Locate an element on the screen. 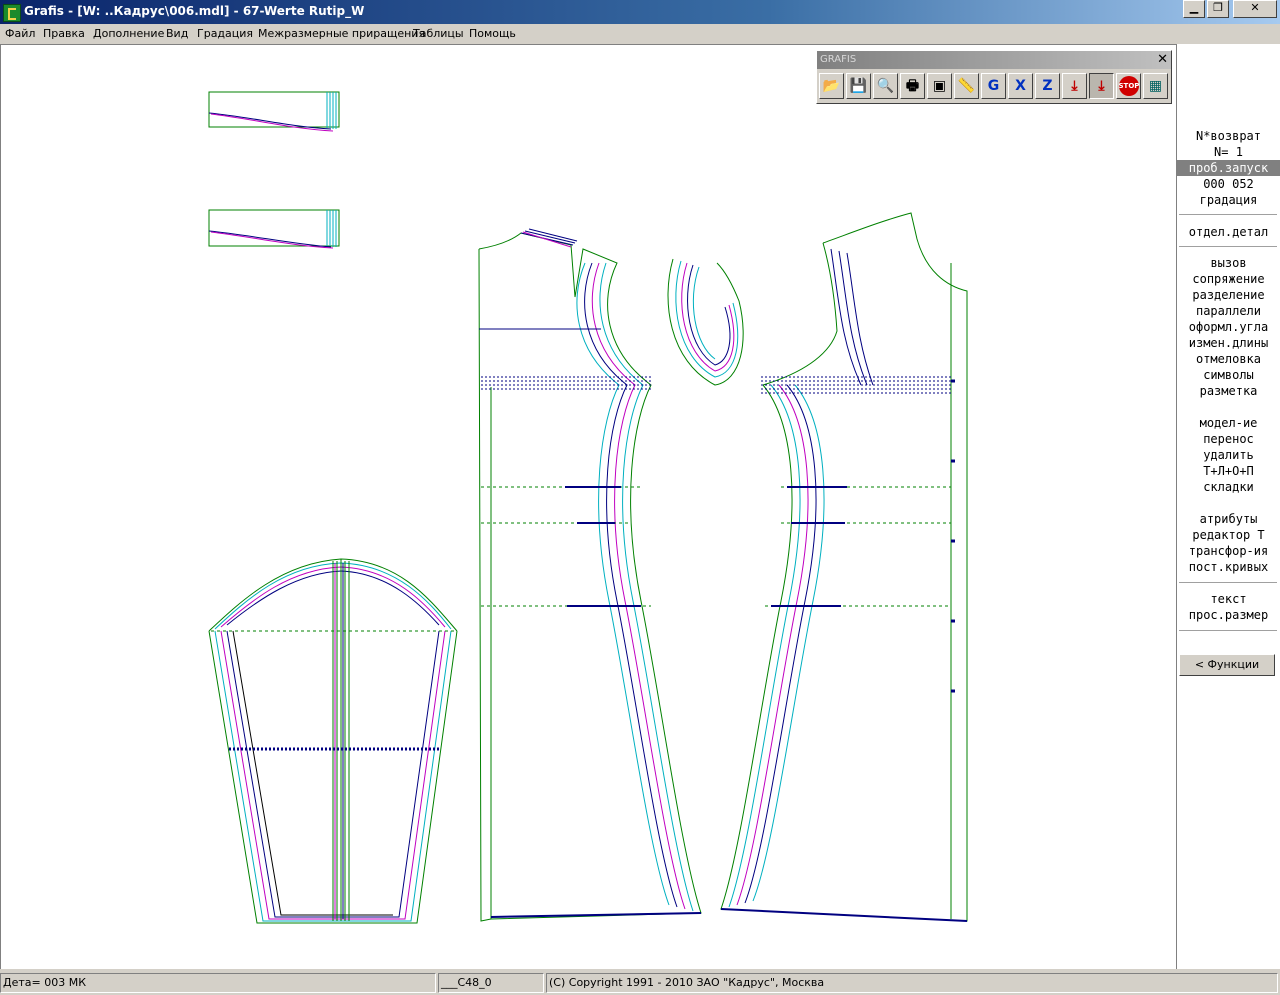 Image resolution: width=1280 pixels, height=995 pixels. status-size: ___С48_0 is located at coordinates (491, 983).